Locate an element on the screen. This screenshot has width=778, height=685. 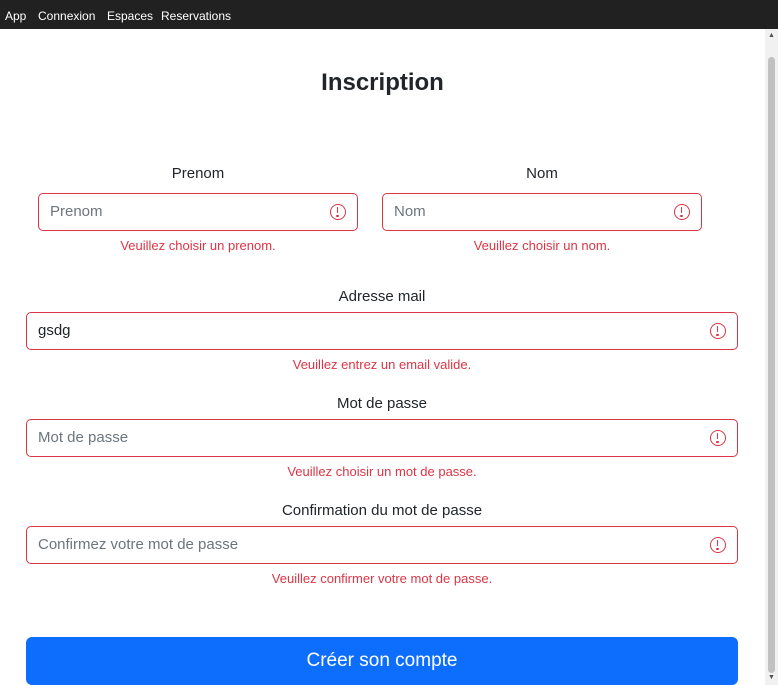
nom-error: Veuillez choisir un nom. is located at coordinates (542, 245).